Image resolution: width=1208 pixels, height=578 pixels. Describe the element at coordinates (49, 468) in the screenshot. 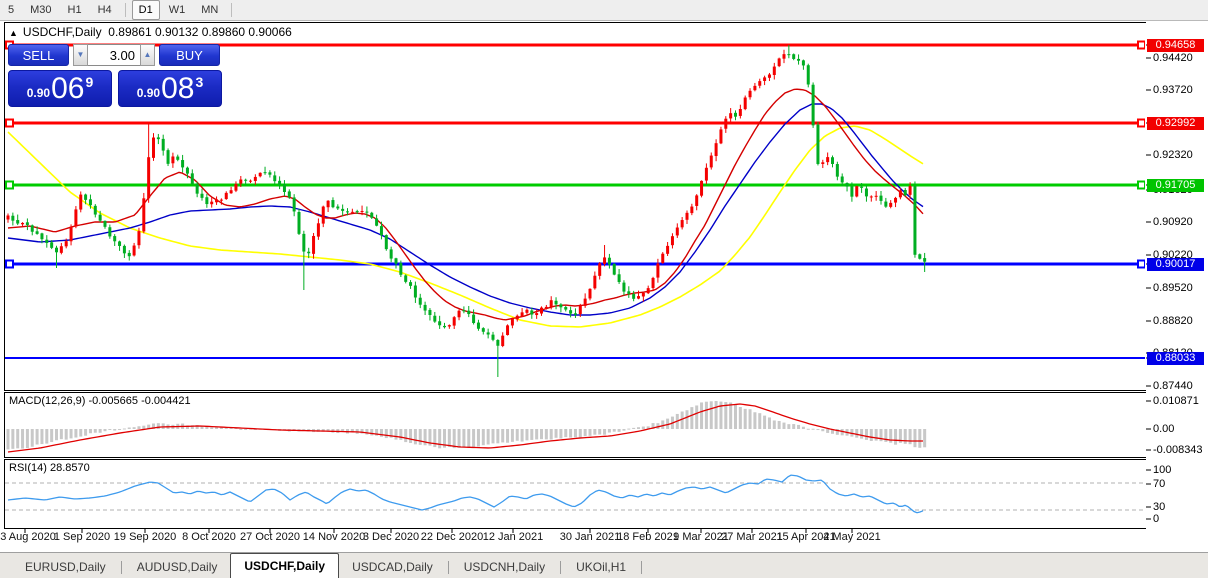

I see `rsi-indicator-label: RSI(14) 28.8570` at that location.